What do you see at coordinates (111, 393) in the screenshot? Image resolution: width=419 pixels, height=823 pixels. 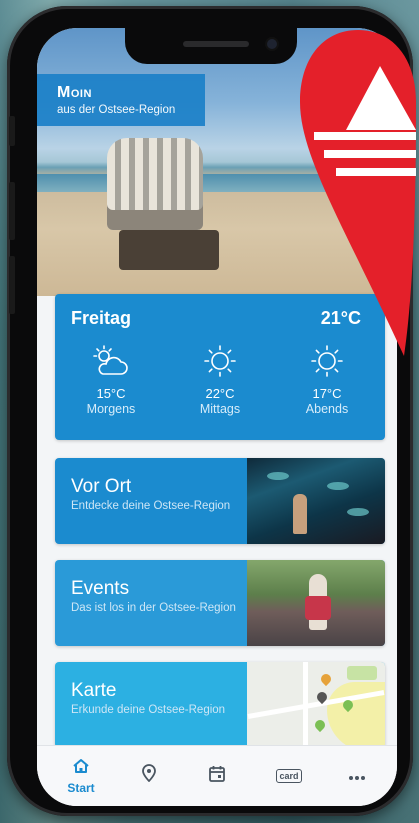 I see `weather-temp-morning: 15°C` at bounding box center [111, 393].